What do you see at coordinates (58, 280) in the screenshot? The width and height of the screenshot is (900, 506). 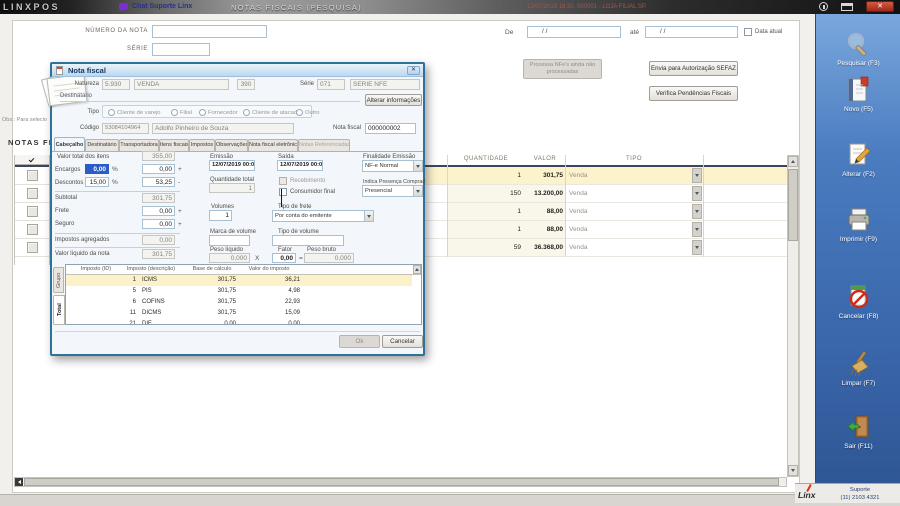 I see `vtab-grupo: Grupo` at bounding box center [58, 280].